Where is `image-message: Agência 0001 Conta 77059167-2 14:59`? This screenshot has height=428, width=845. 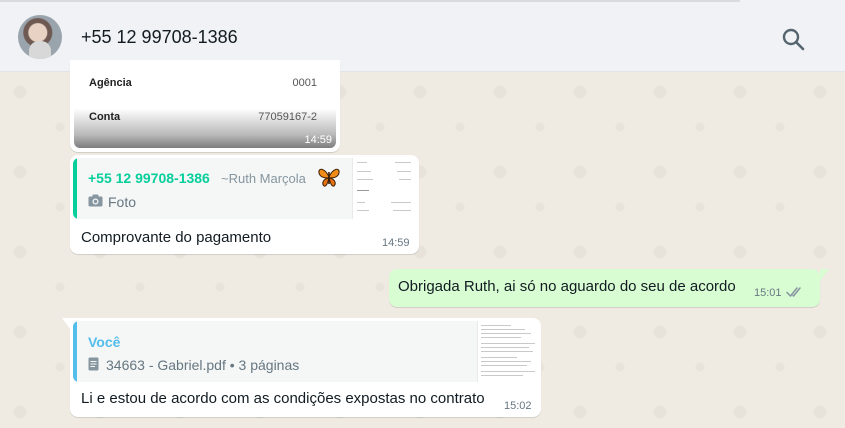
image-message: Agência 0001 Conta 77059167-2 14:59 is located at coordinates (205, 106).